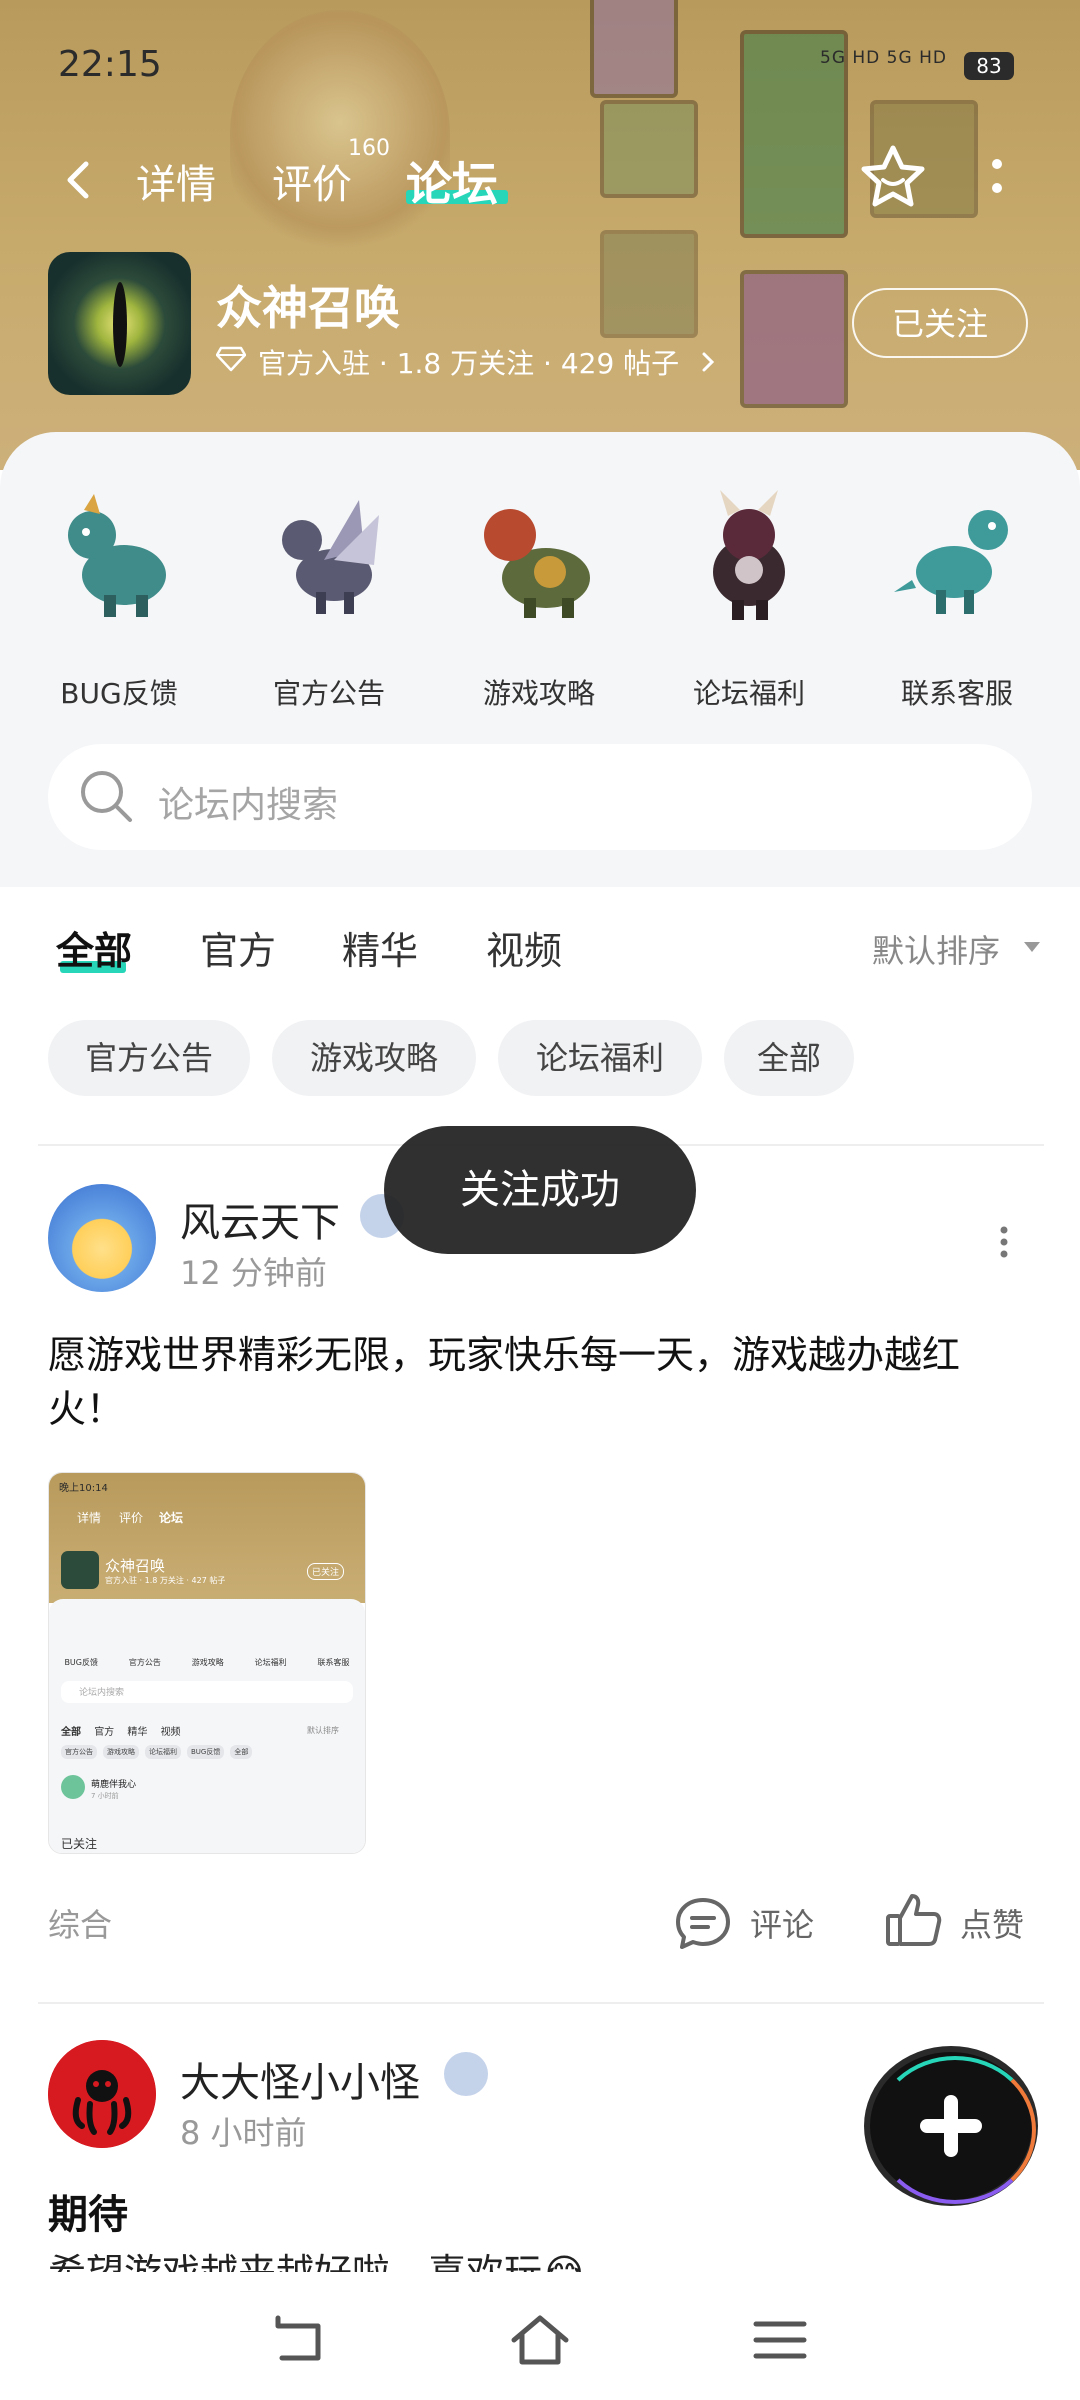 The height and width of the screenshot is (2400, 1080). Describe the element at coordinates (94, 947) in the screenshot. I see `filter-tab-all: 全部` at that location.